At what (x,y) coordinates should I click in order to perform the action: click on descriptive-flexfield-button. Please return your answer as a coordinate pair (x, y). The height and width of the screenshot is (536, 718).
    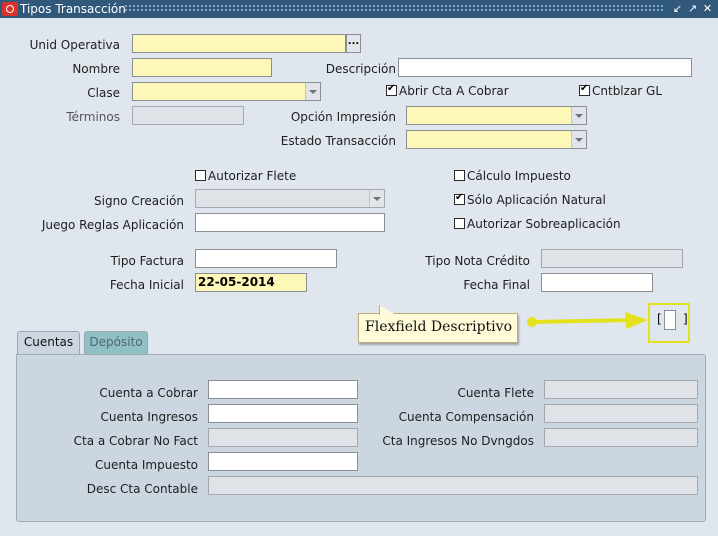
    Looking at the image, I should click on (670, 320).